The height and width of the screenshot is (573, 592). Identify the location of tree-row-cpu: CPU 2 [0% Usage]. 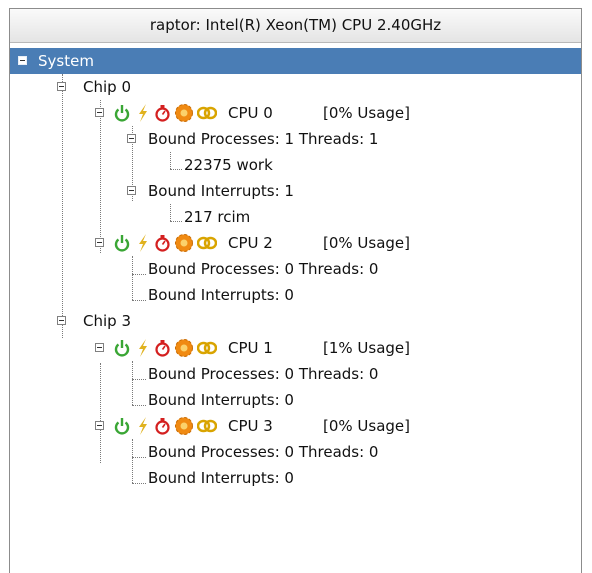
(295, 243).